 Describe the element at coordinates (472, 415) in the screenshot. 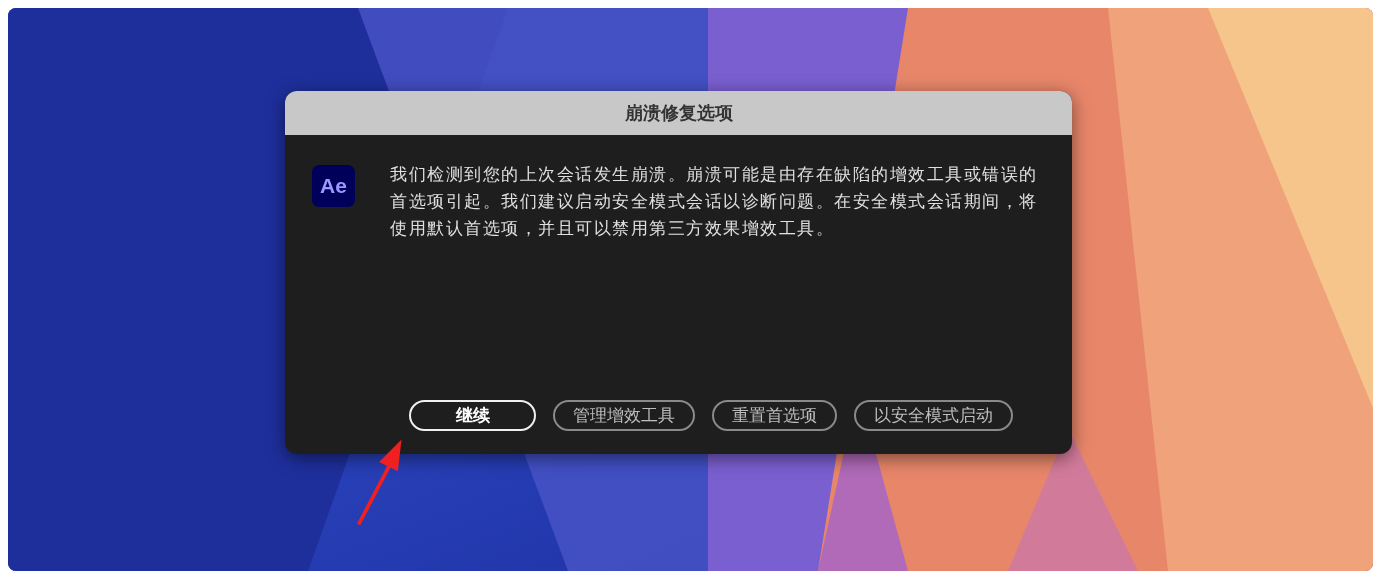

I see `dialog-button: 继续` at that location.